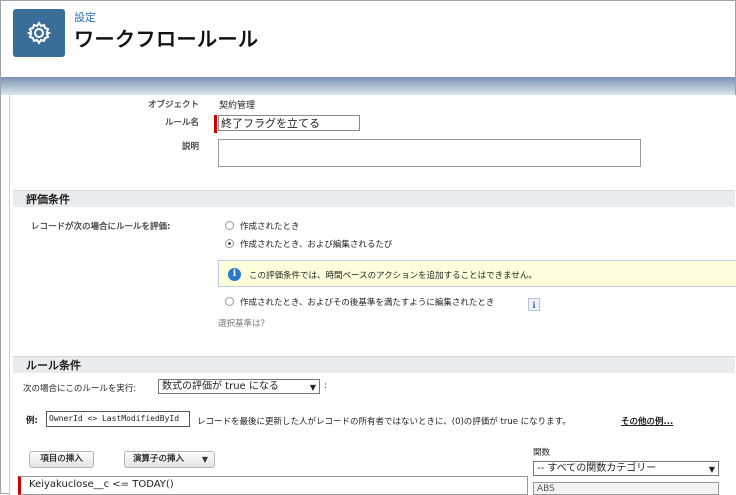 This screenshot has width=736, height=495. I want to click on functions-list: ABS, so click(626, 488).